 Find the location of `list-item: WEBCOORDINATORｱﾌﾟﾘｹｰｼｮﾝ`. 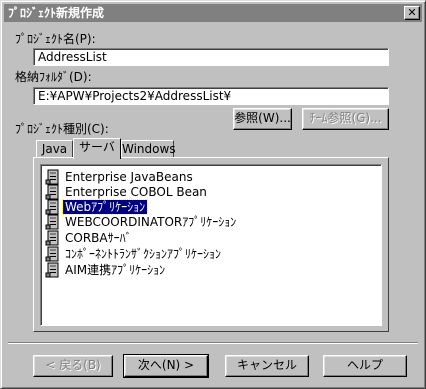

list-item: WEBCOORDINATORｱﾌﾟﾘｹｰｼｮﾝ is located at coordinates (141, 222).